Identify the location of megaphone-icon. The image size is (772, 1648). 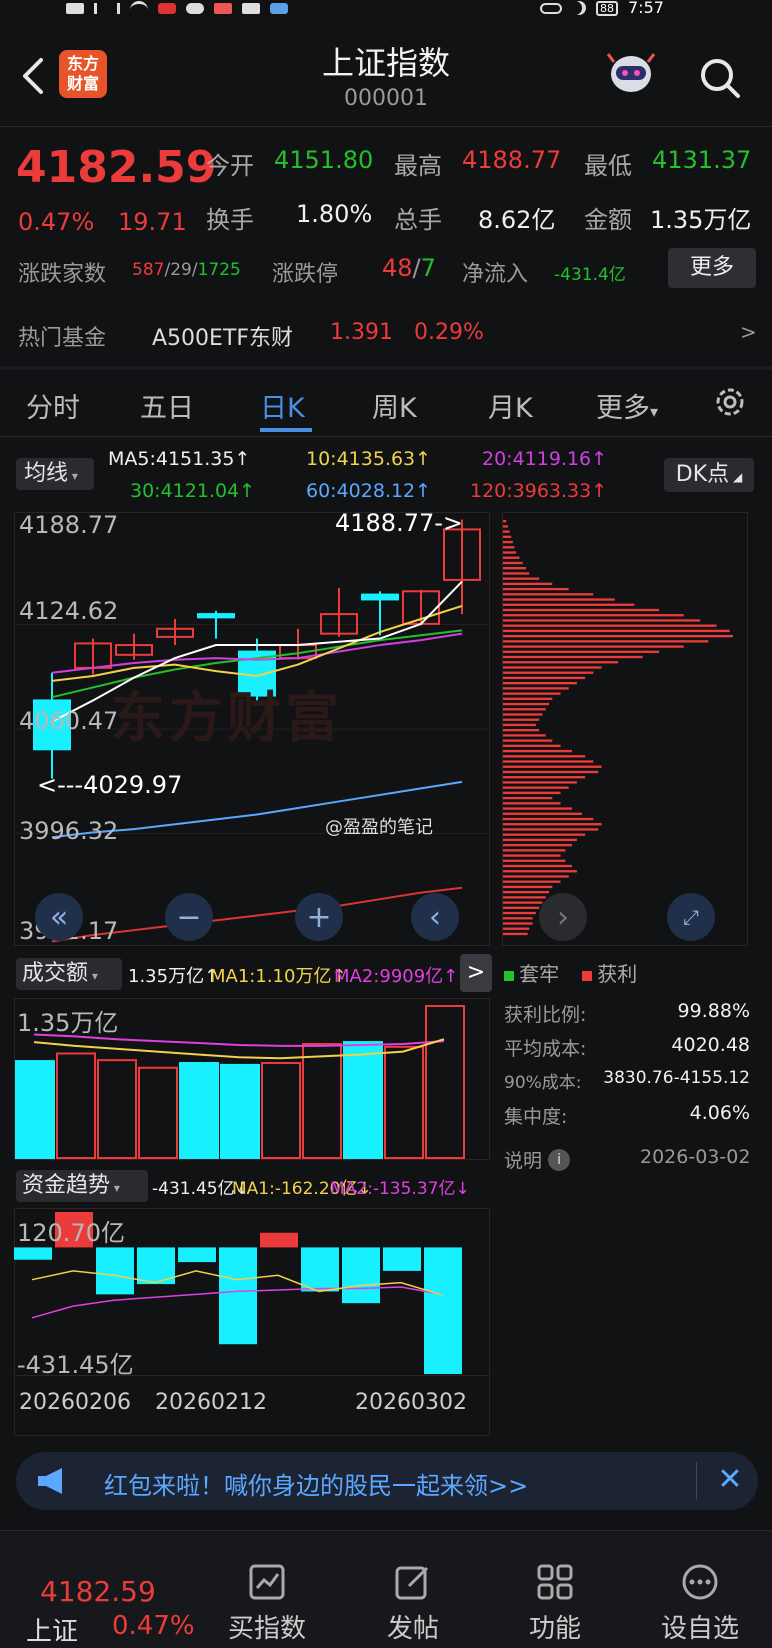
(50, 1481).